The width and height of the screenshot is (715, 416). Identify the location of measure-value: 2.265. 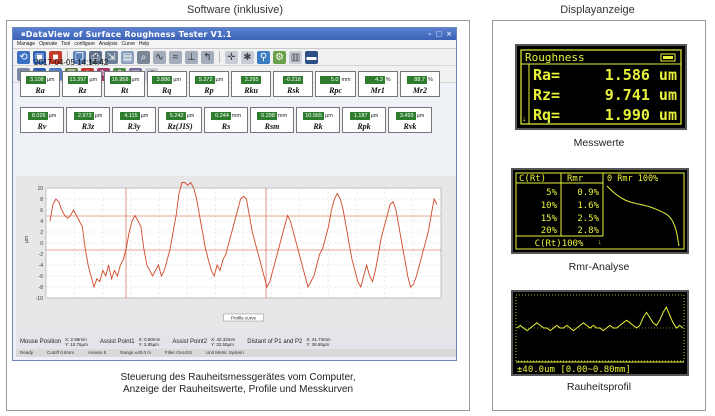
(250, 79).